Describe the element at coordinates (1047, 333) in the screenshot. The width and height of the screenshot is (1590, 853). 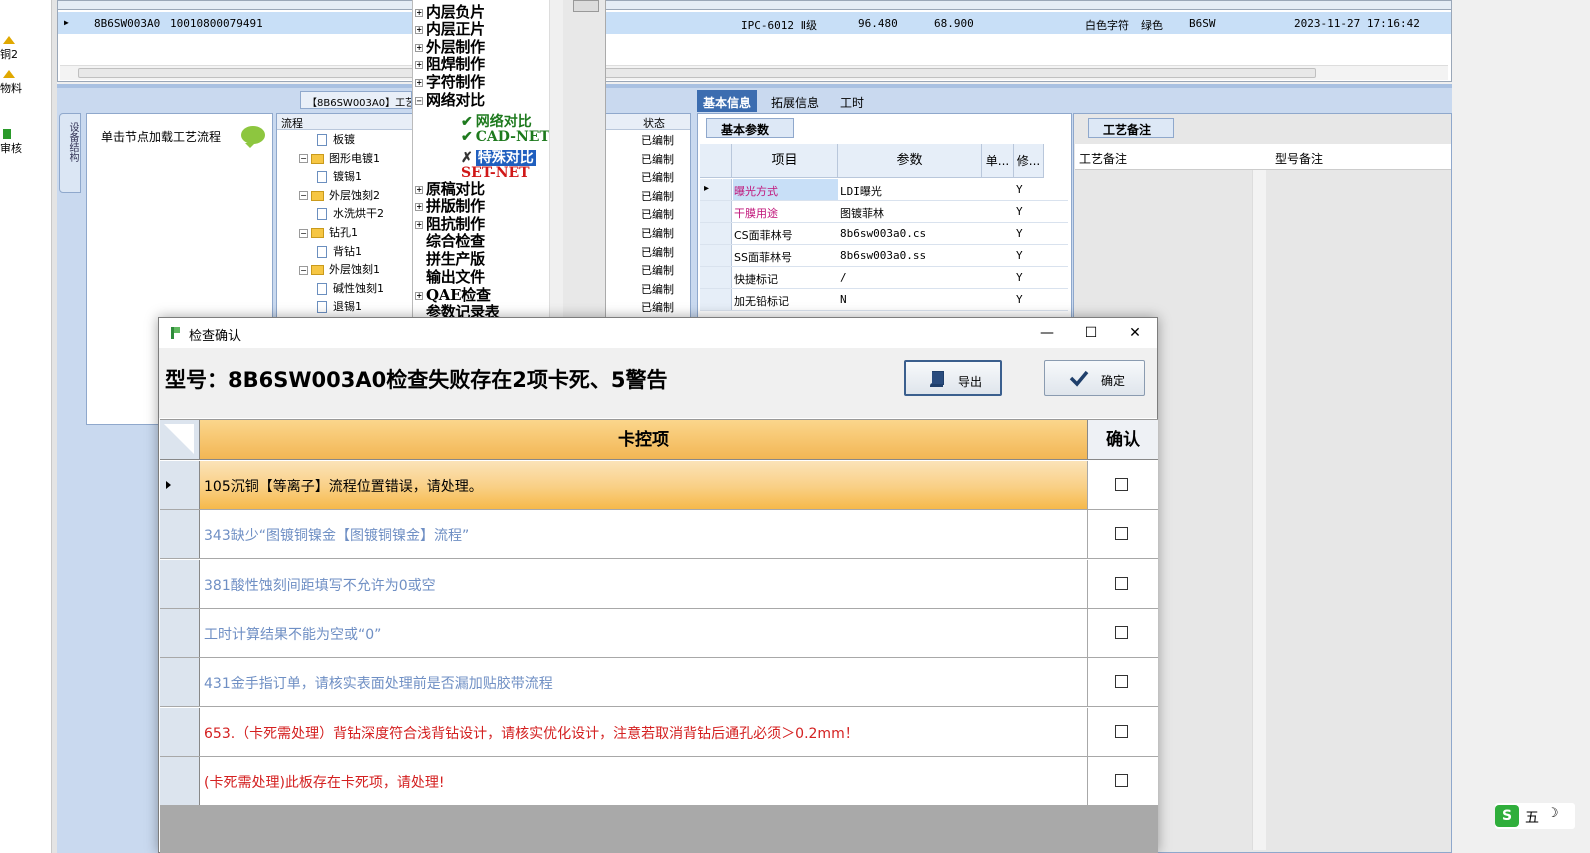
I see `minimize-button: —` at that location.